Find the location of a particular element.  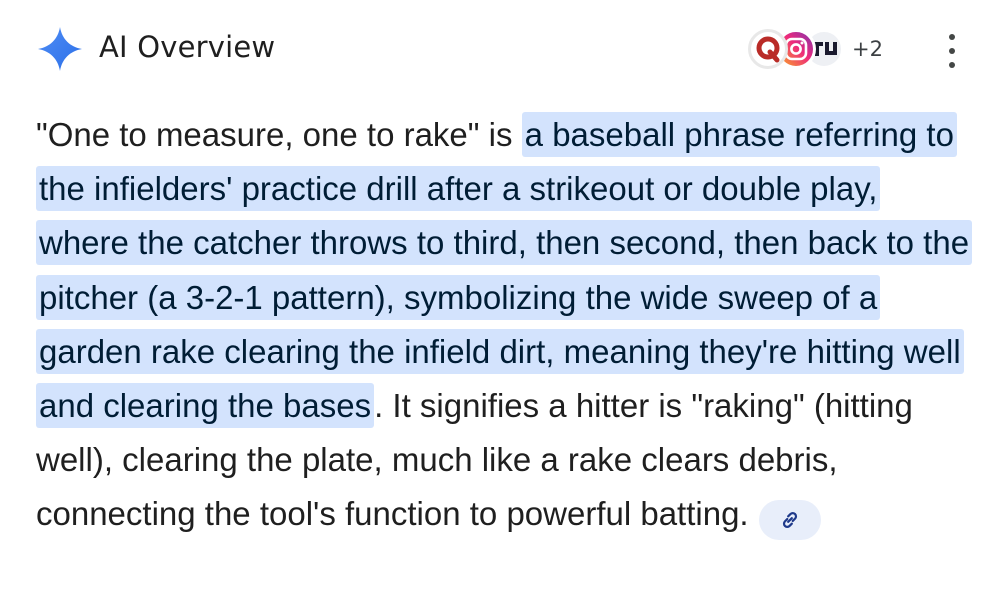

source-link-button is located at coordinates (789, 520).